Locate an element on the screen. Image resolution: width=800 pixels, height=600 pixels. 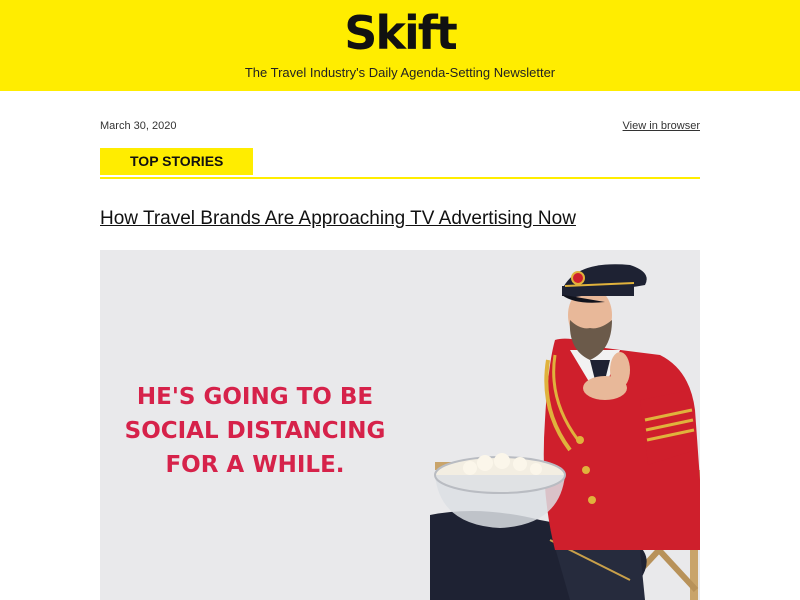
section-header: TOP STORIES is located at coordinates (400, 163).